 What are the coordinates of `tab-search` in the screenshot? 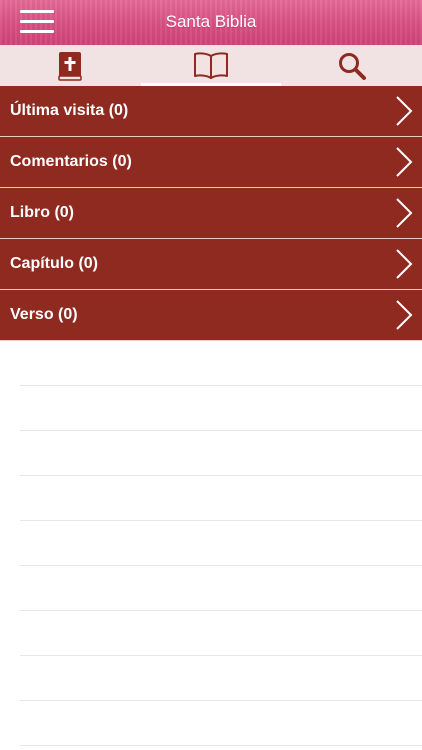 It's located at (351, 65).